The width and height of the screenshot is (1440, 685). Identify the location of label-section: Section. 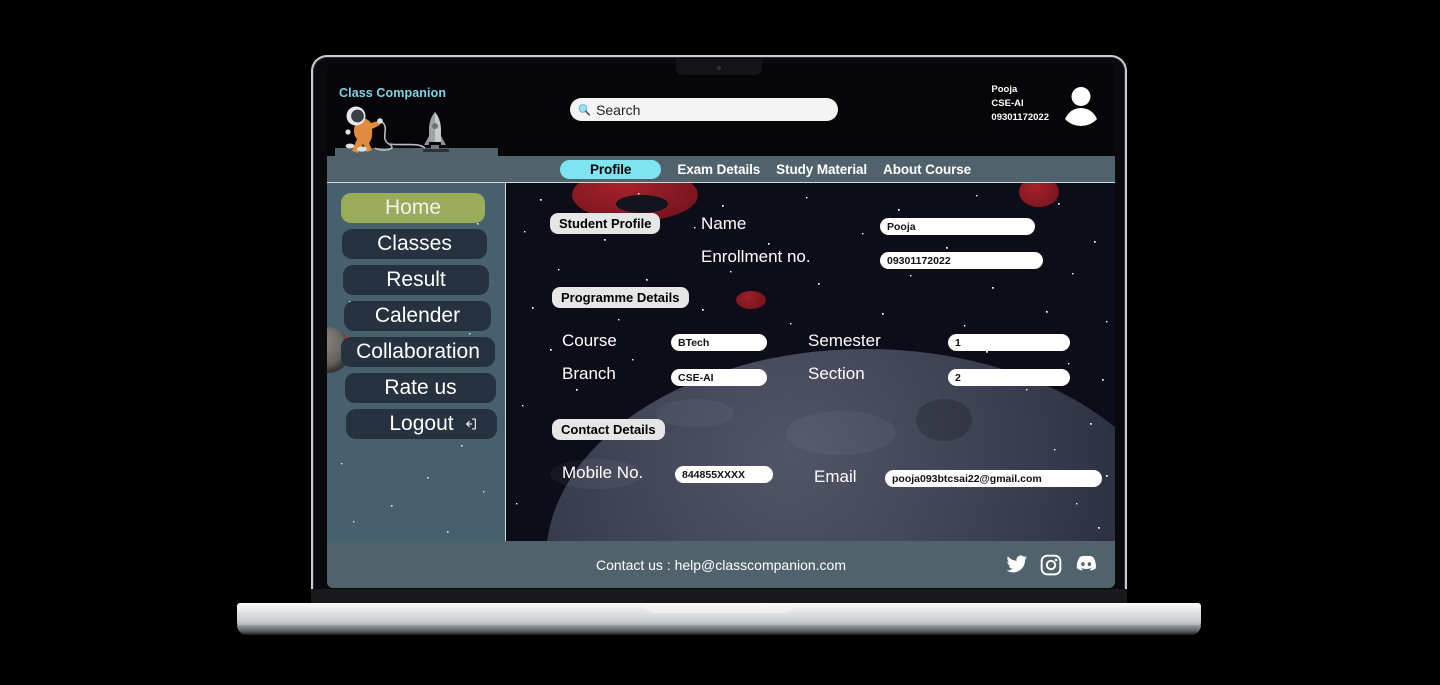
(836, 373).